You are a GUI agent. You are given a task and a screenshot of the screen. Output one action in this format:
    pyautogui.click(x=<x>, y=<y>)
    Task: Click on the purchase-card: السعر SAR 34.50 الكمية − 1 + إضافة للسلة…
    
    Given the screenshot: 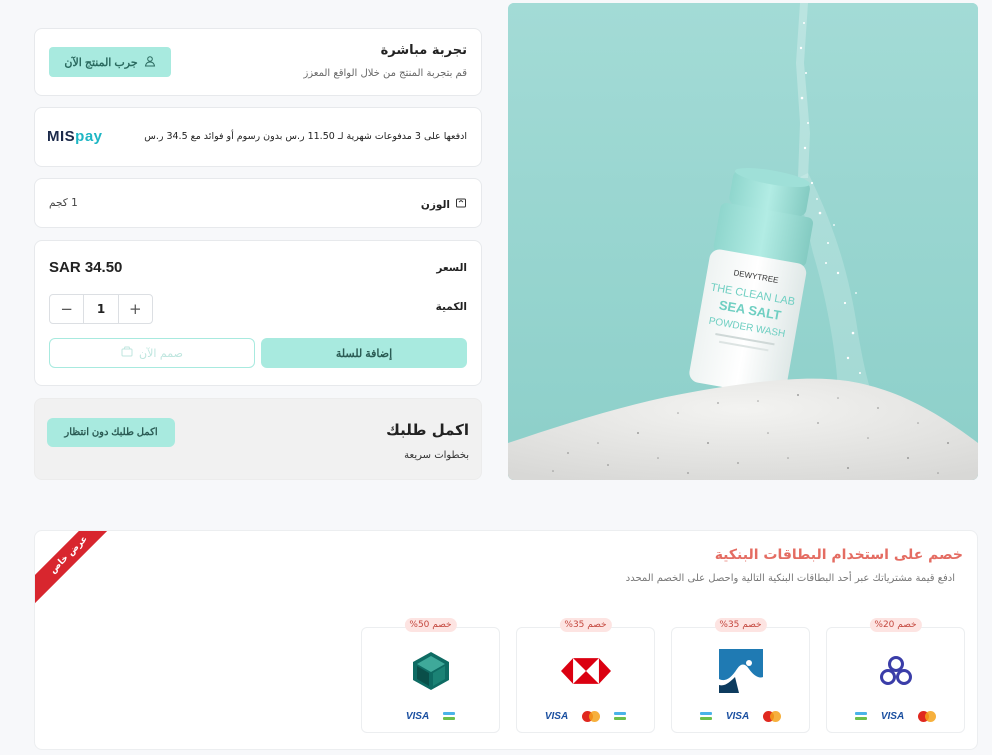 What is the action you would take?
    pyautogui.click(x=258, y=313)
    